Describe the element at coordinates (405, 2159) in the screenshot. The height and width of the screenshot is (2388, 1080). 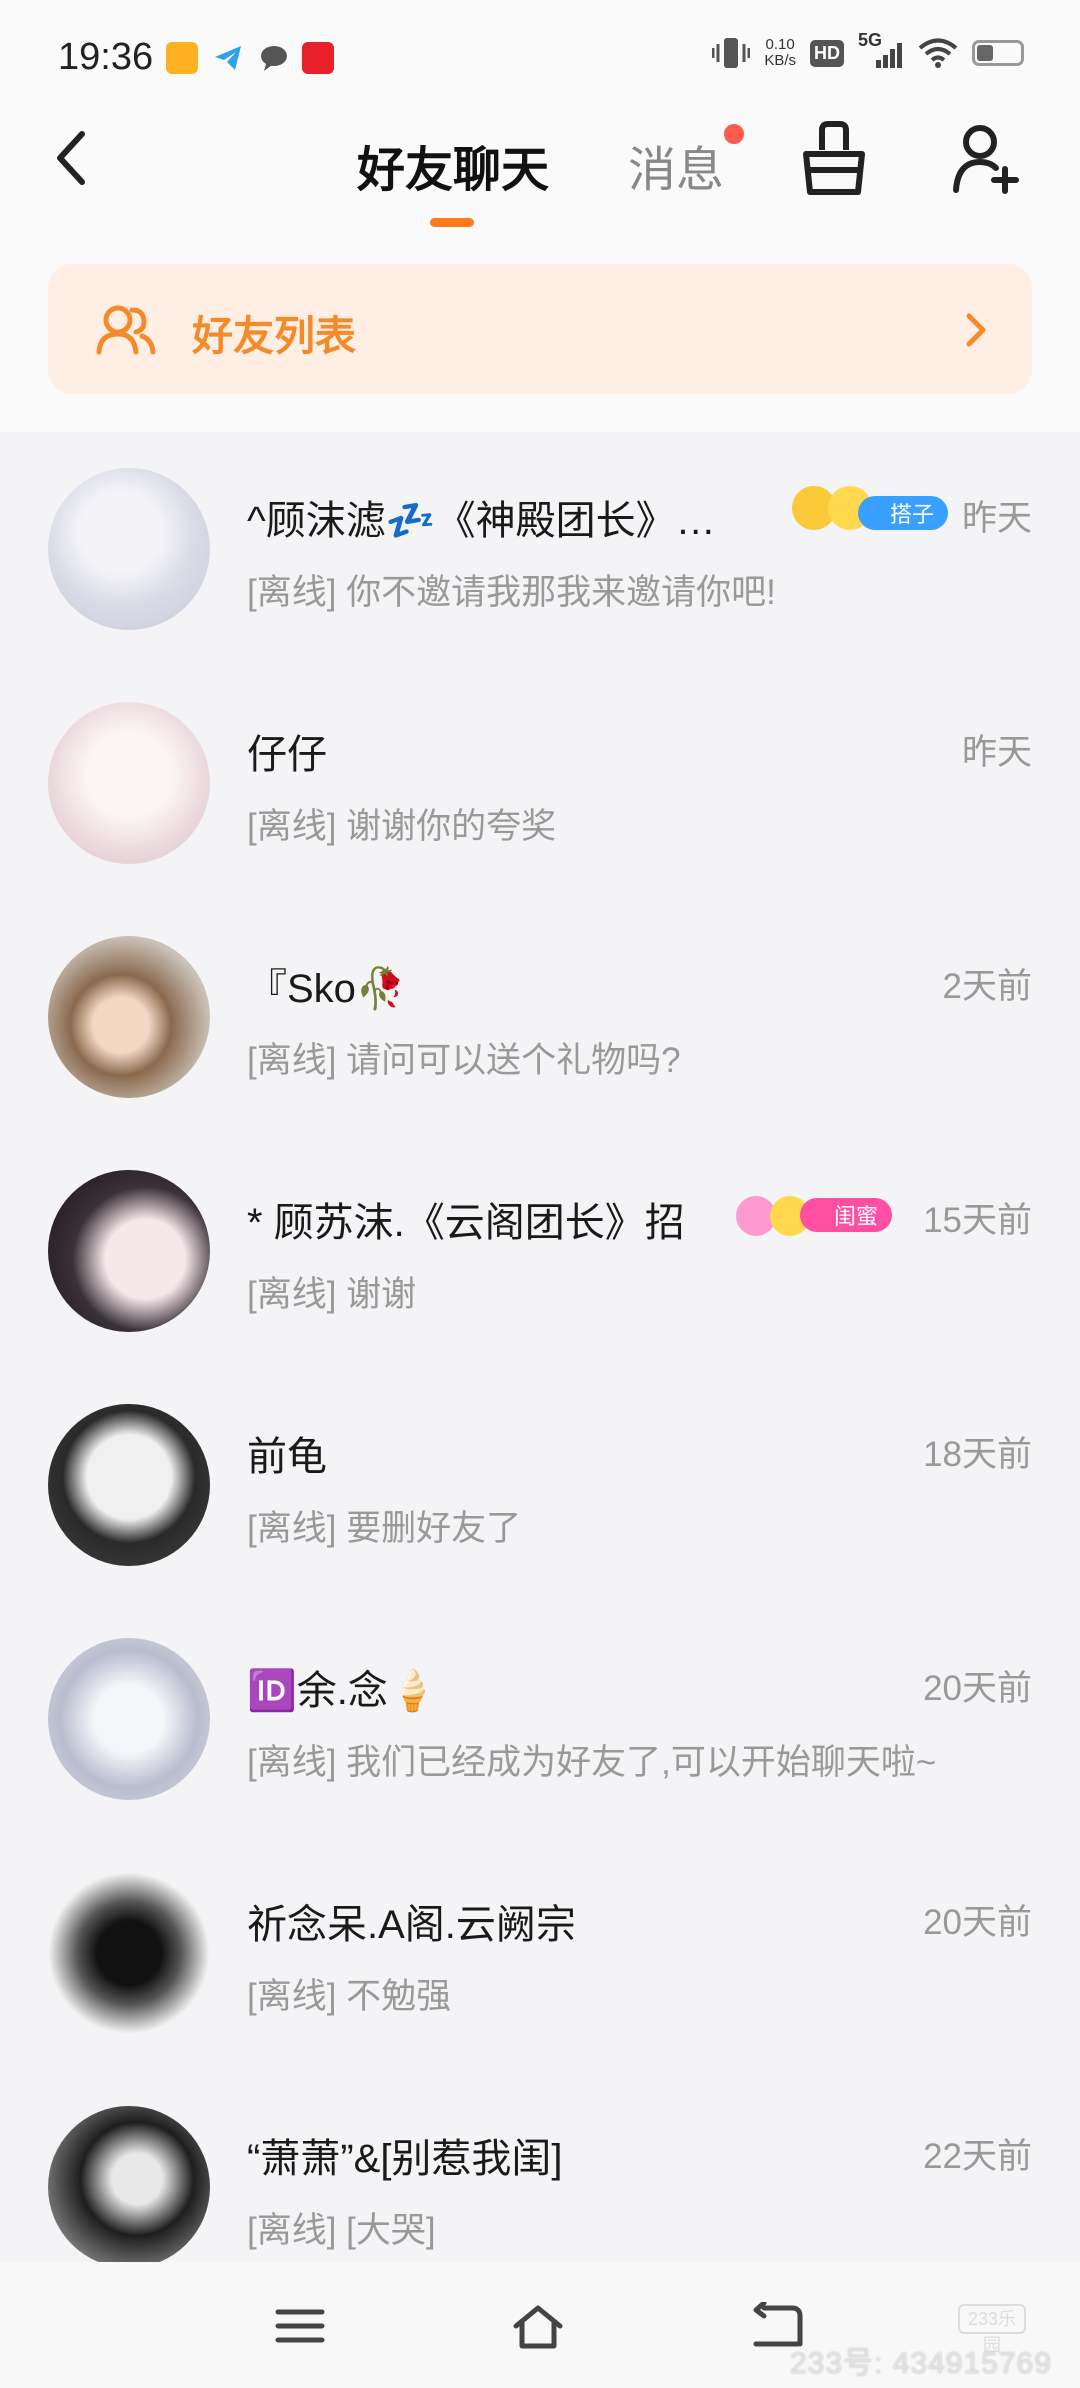
I see `chat-name: “萧萧”&[别惹我闺]` at that location.